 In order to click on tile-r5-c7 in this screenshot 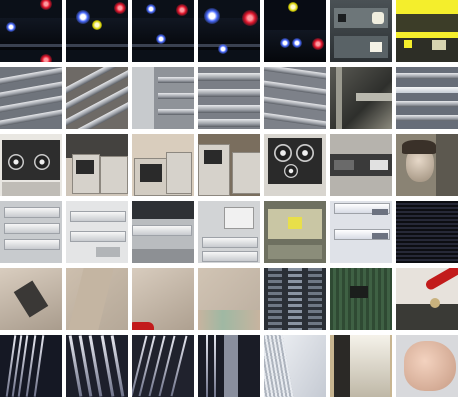, I will do `click(427, 299)`.